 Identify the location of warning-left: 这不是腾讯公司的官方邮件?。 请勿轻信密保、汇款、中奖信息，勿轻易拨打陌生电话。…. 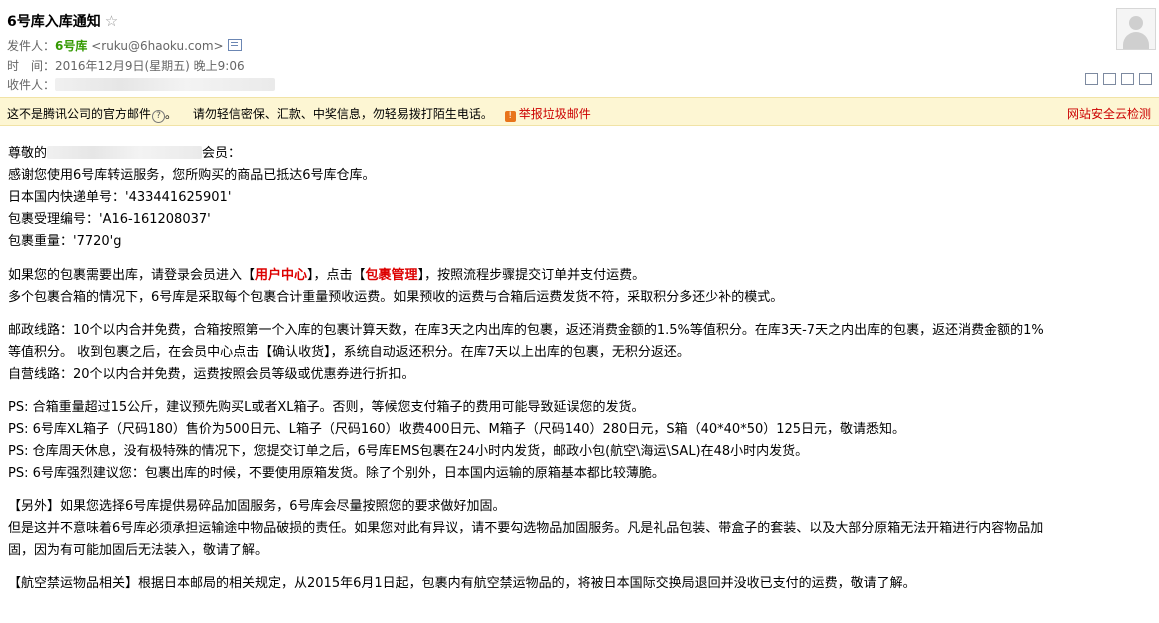
(299, 114).